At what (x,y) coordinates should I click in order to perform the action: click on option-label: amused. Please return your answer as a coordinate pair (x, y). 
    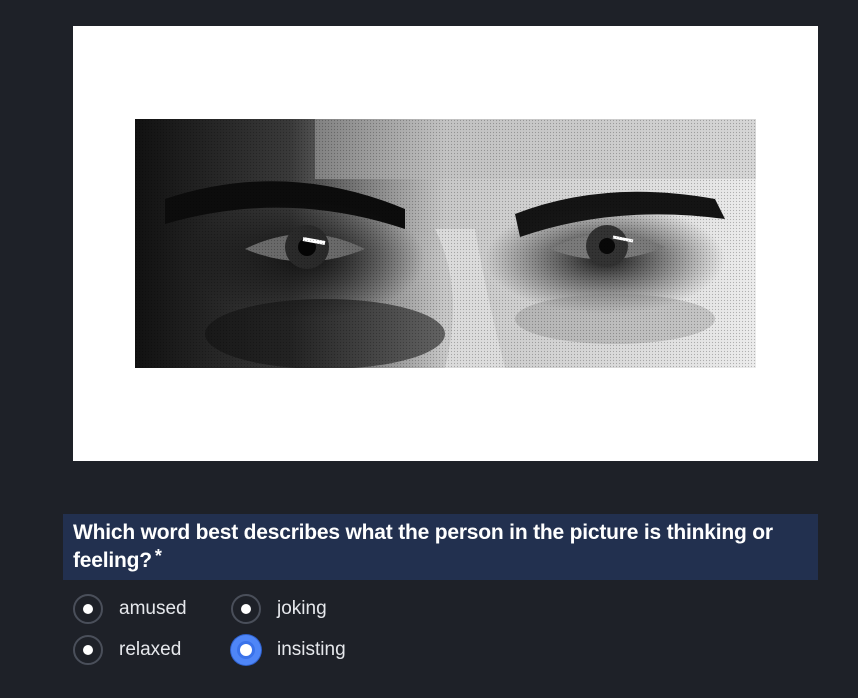
    Looking at the image, I should click on (153, 608).